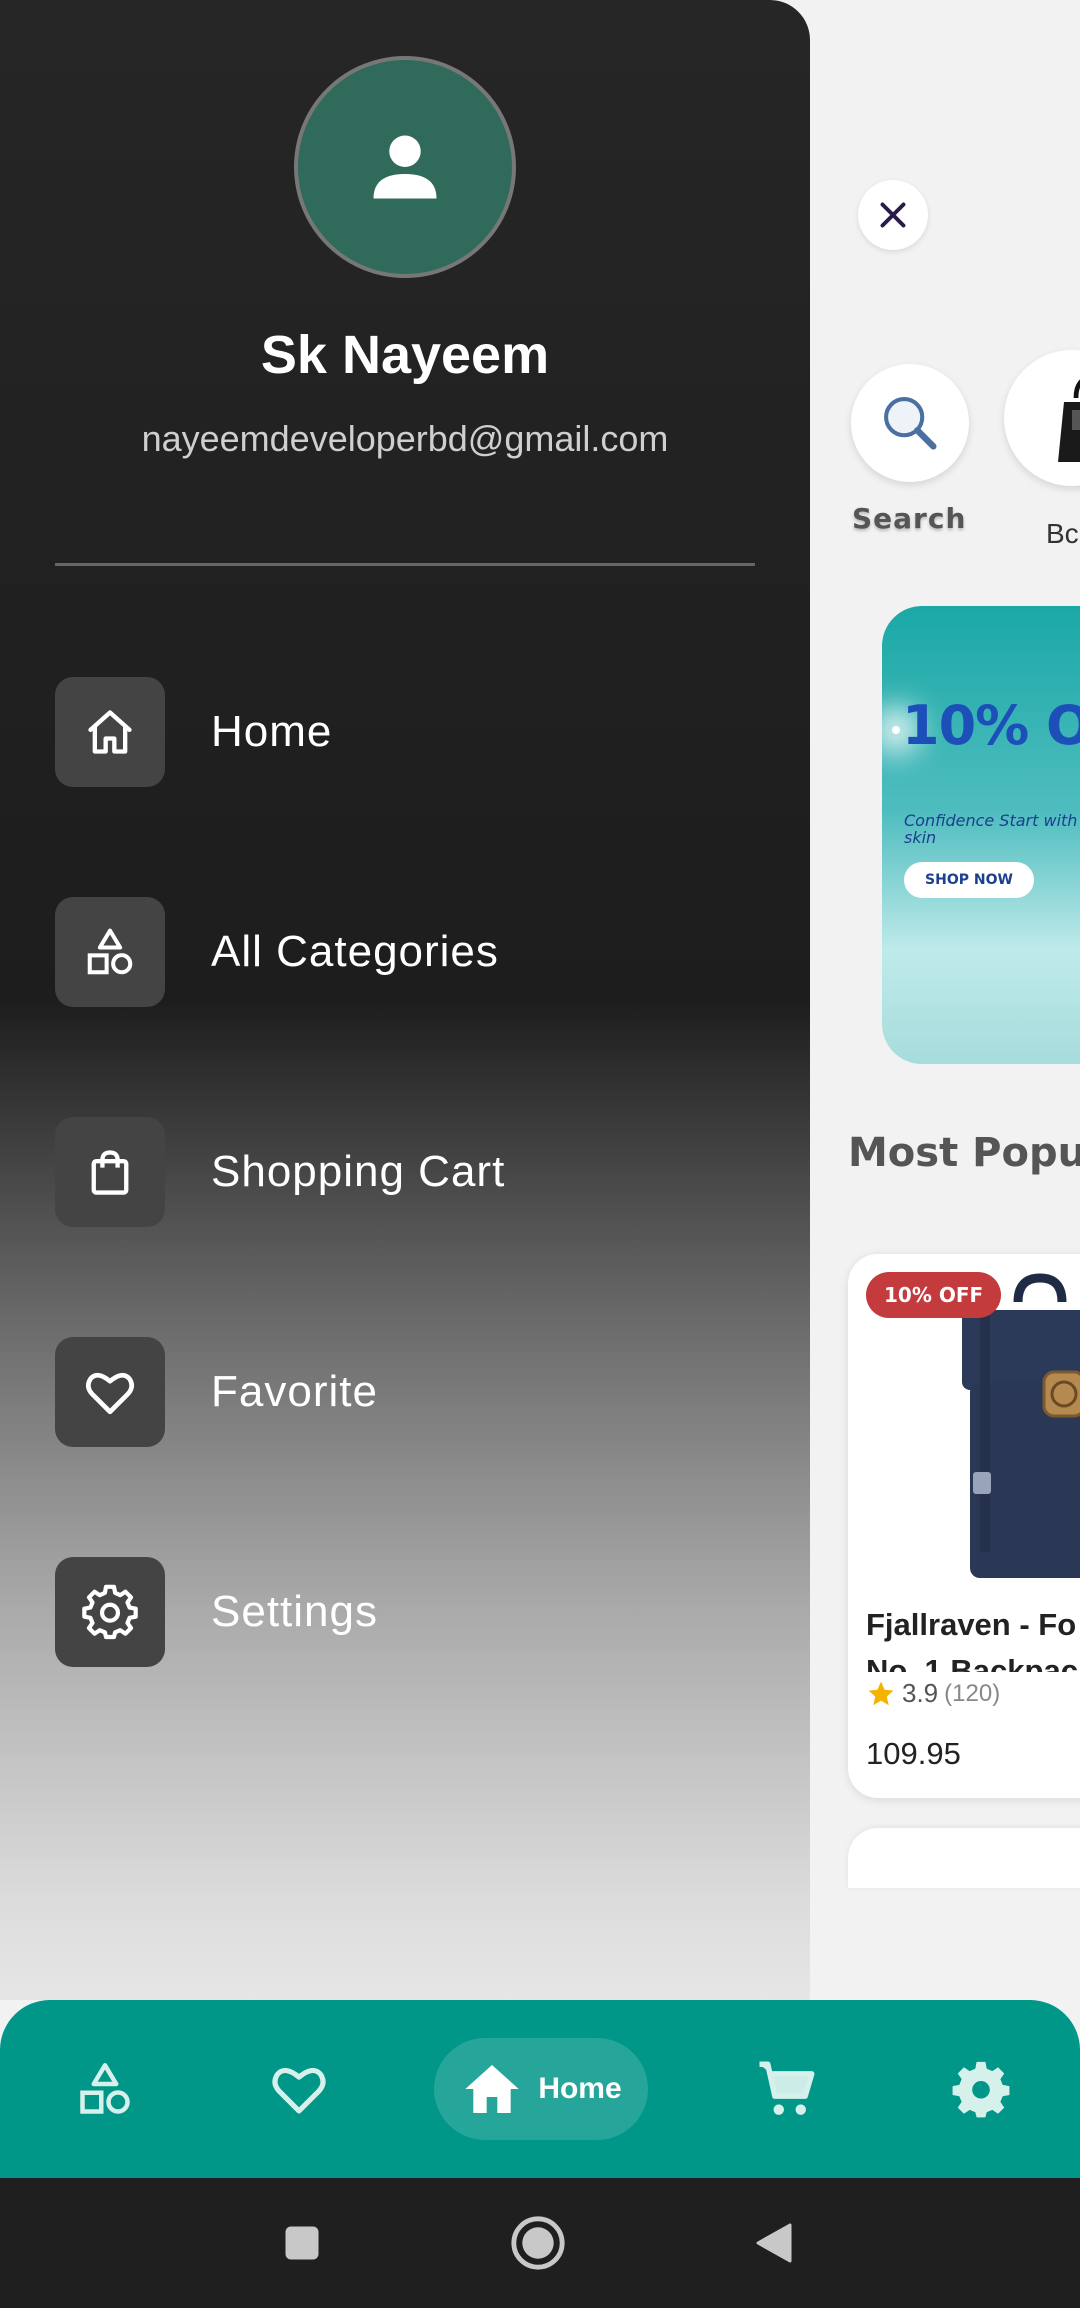  What do you see at coordinates (964, 1153) in the screenshot?
I see `section-title-most-popular: Most Popu` at bounding box center [964, 1153].